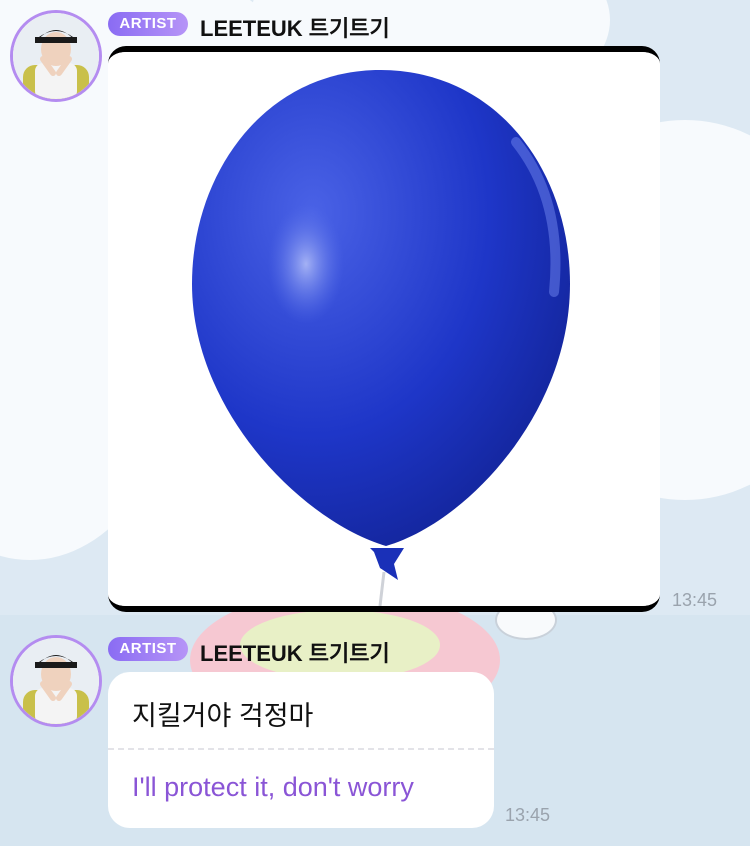  Describe the element at coordinates (223, 716) in the screenshot. I see `message-text: 지킬거야 걱정마` at that location.